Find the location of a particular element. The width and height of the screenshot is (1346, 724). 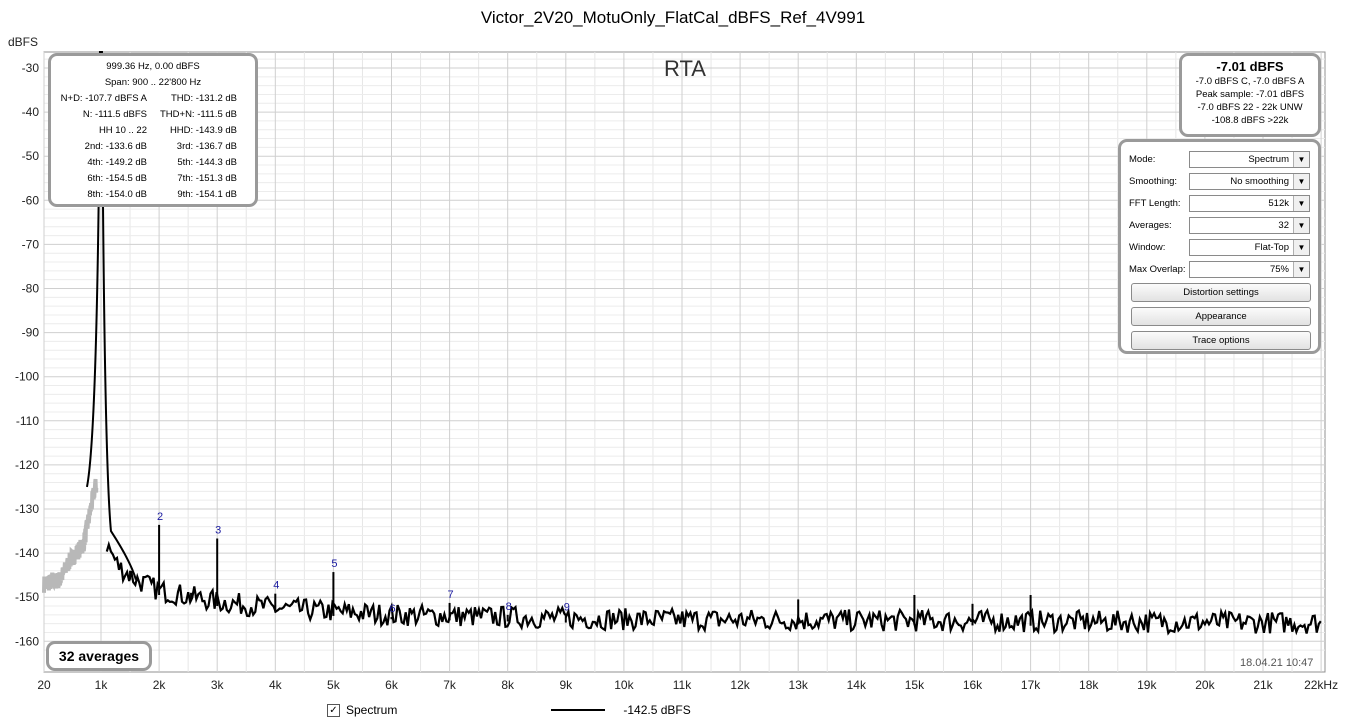

peak-sample-readout: Peak sample: -7.01 dBFS is located at coordinates (1250, 94).